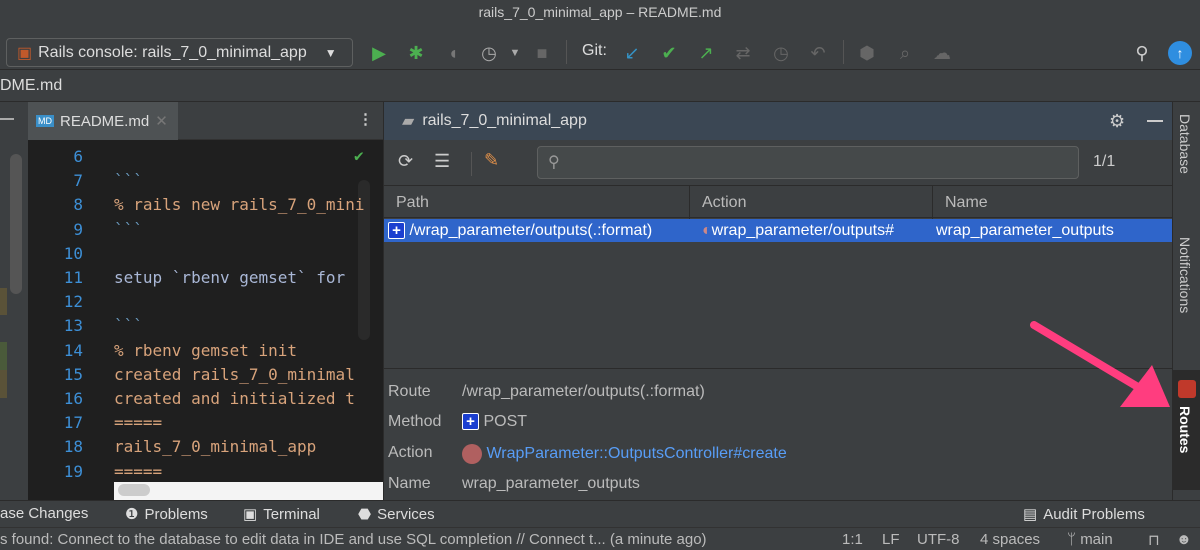  What do you see at coordinates (1185, 275) in the screenshot?
I see `tool-notifications: Notifications` at bounding box center [1185, 275].